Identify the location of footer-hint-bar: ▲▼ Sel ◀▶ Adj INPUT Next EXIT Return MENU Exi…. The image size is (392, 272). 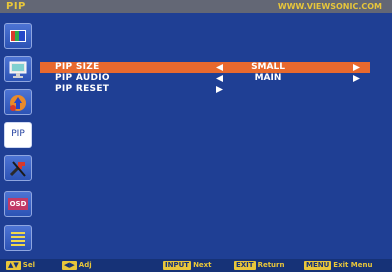
(196, 265).